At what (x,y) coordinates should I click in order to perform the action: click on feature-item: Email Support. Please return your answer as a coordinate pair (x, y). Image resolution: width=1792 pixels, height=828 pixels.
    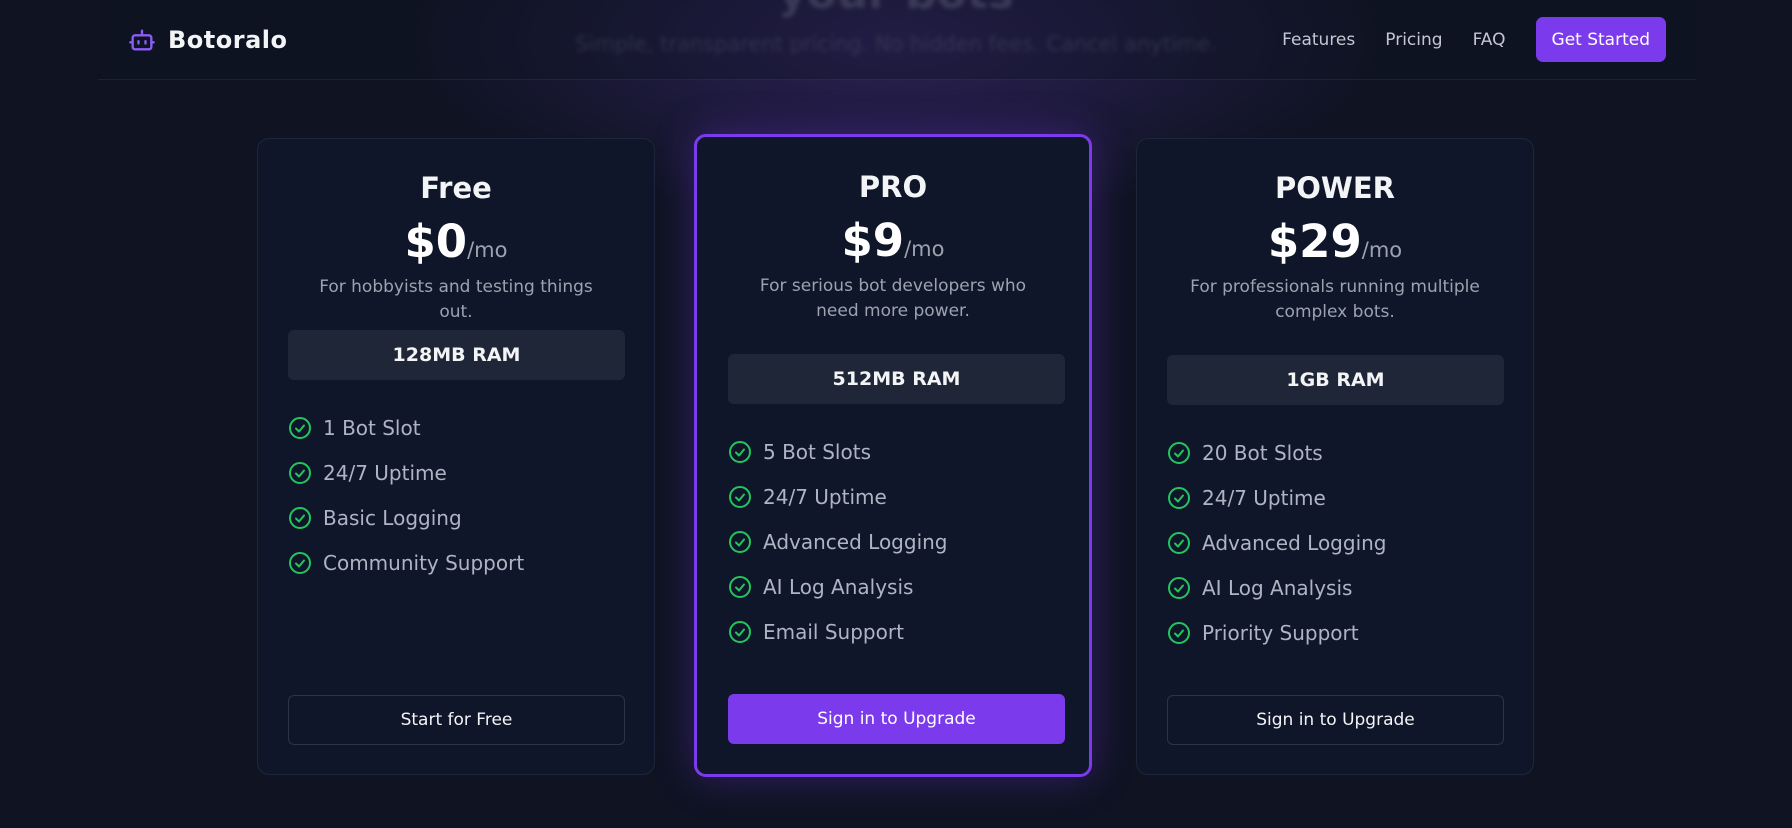
    Looking at the image, I should click on (898, 631).